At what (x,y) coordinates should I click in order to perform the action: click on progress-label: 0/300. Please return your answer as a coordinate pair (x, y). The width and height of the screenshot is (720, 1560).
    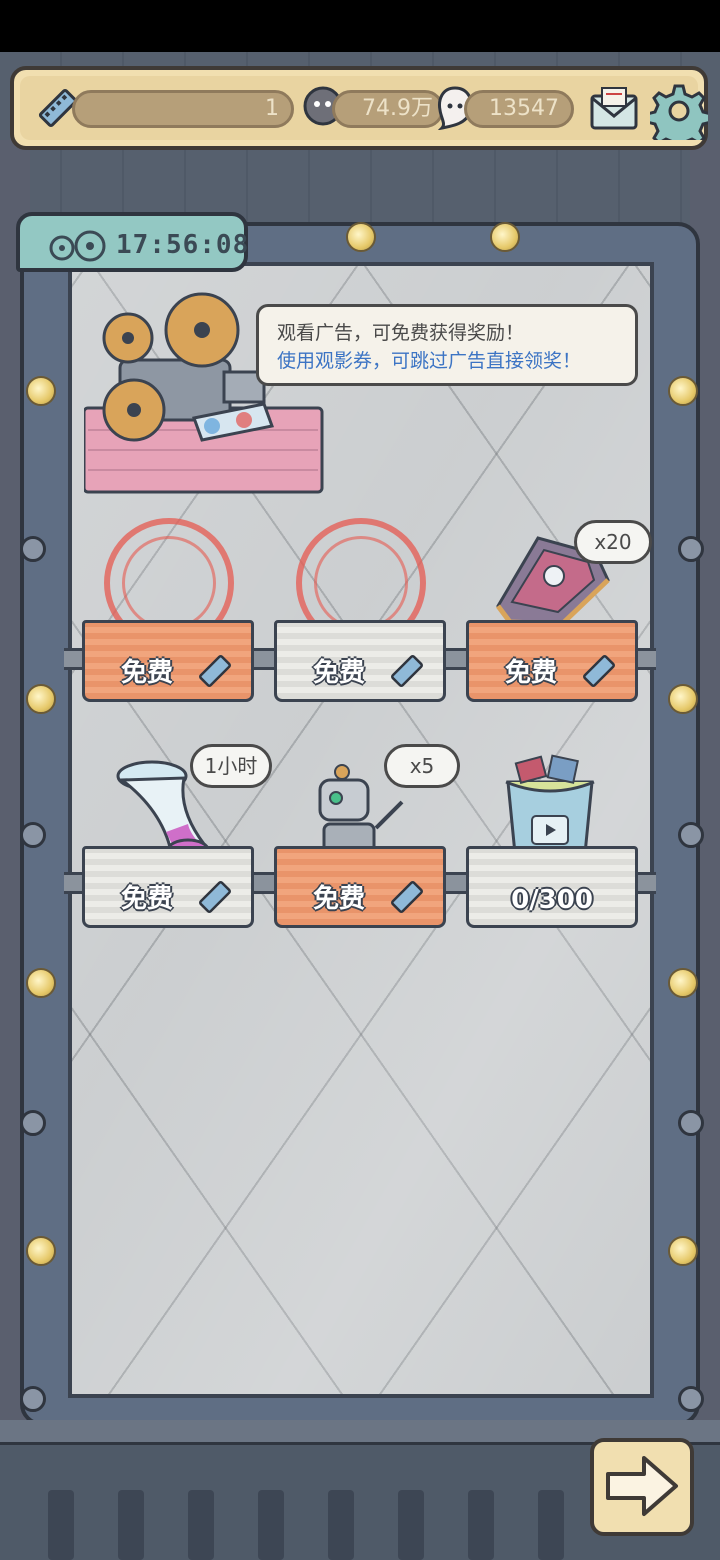
    Looking at the image, I should click on (552, 900).